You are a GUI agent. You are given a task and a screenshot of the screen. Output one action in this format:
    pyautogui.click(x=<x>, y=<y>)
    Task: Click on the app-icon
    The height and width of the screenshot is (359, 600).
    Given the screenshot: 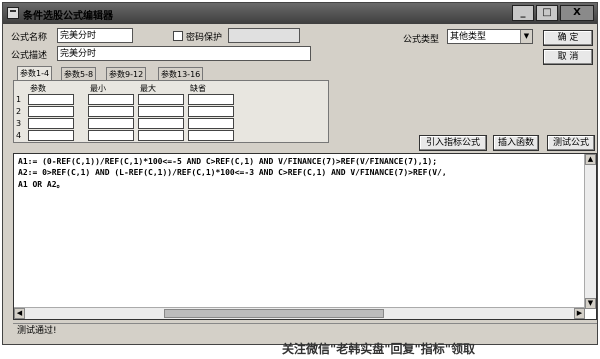 What is the action you would take?
    pyautogui.click(x=13, y=13)
    